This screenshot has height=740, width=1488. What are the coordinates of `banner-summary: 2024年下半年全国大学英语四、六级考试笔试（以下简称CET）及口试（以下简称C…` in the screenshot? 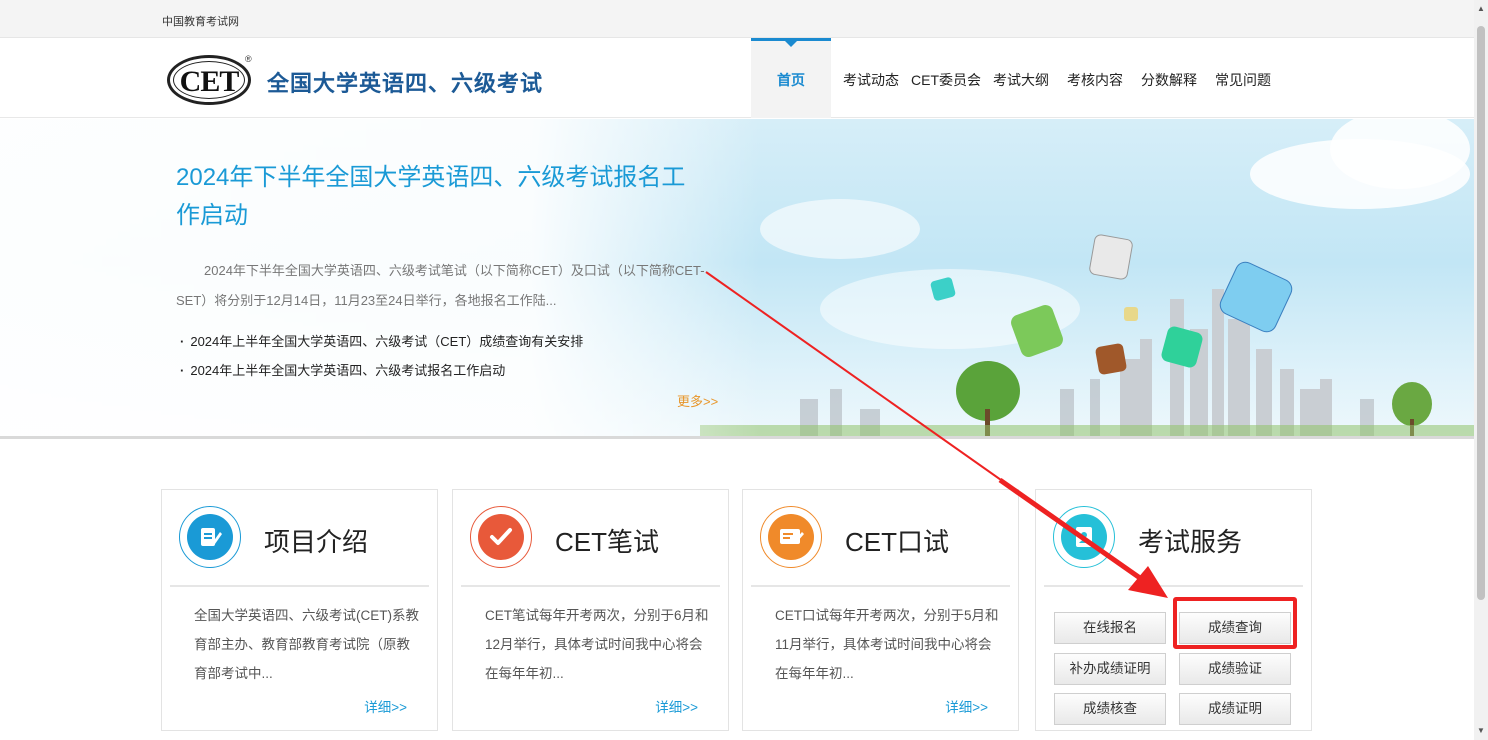 It's located at (440, 285).